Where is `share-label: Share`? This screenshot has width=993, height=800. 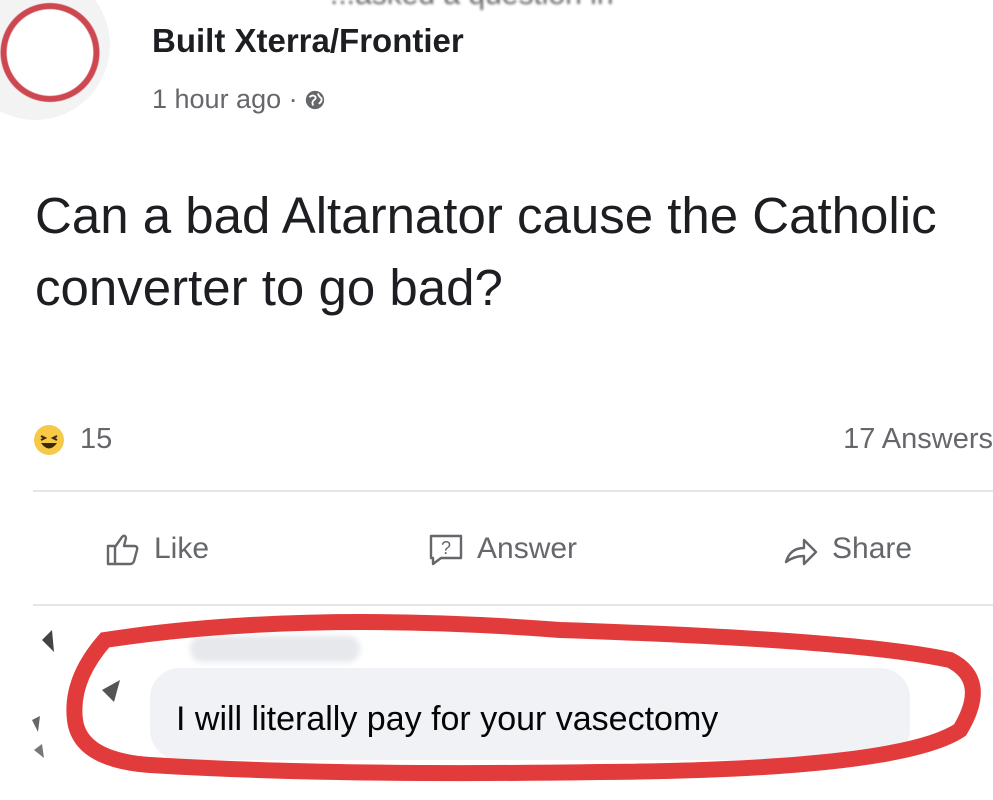 share-label: Share is located at coordinates (872, 548).